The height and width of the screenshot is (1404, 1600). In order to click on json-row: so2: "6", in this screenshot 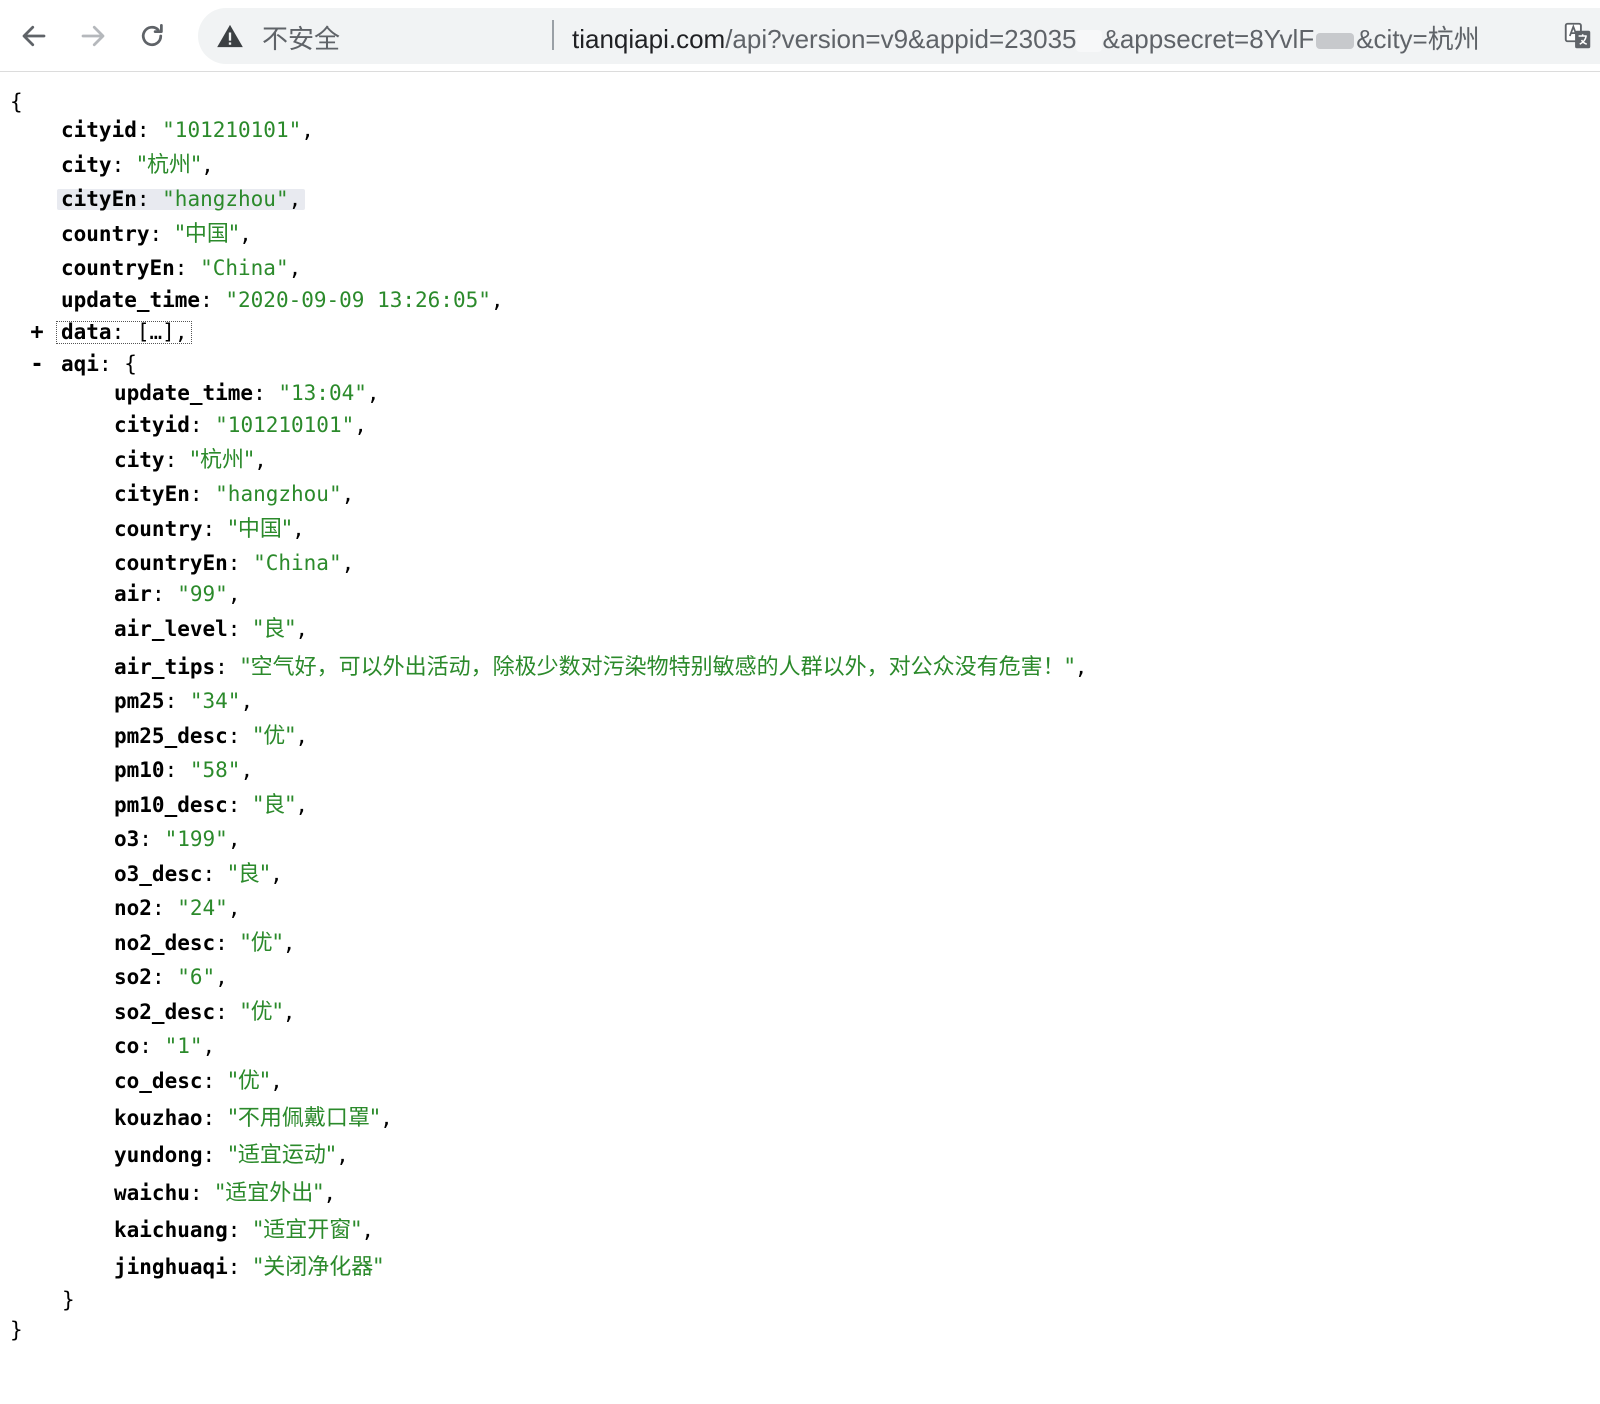, I will do `click(171, 976)`.